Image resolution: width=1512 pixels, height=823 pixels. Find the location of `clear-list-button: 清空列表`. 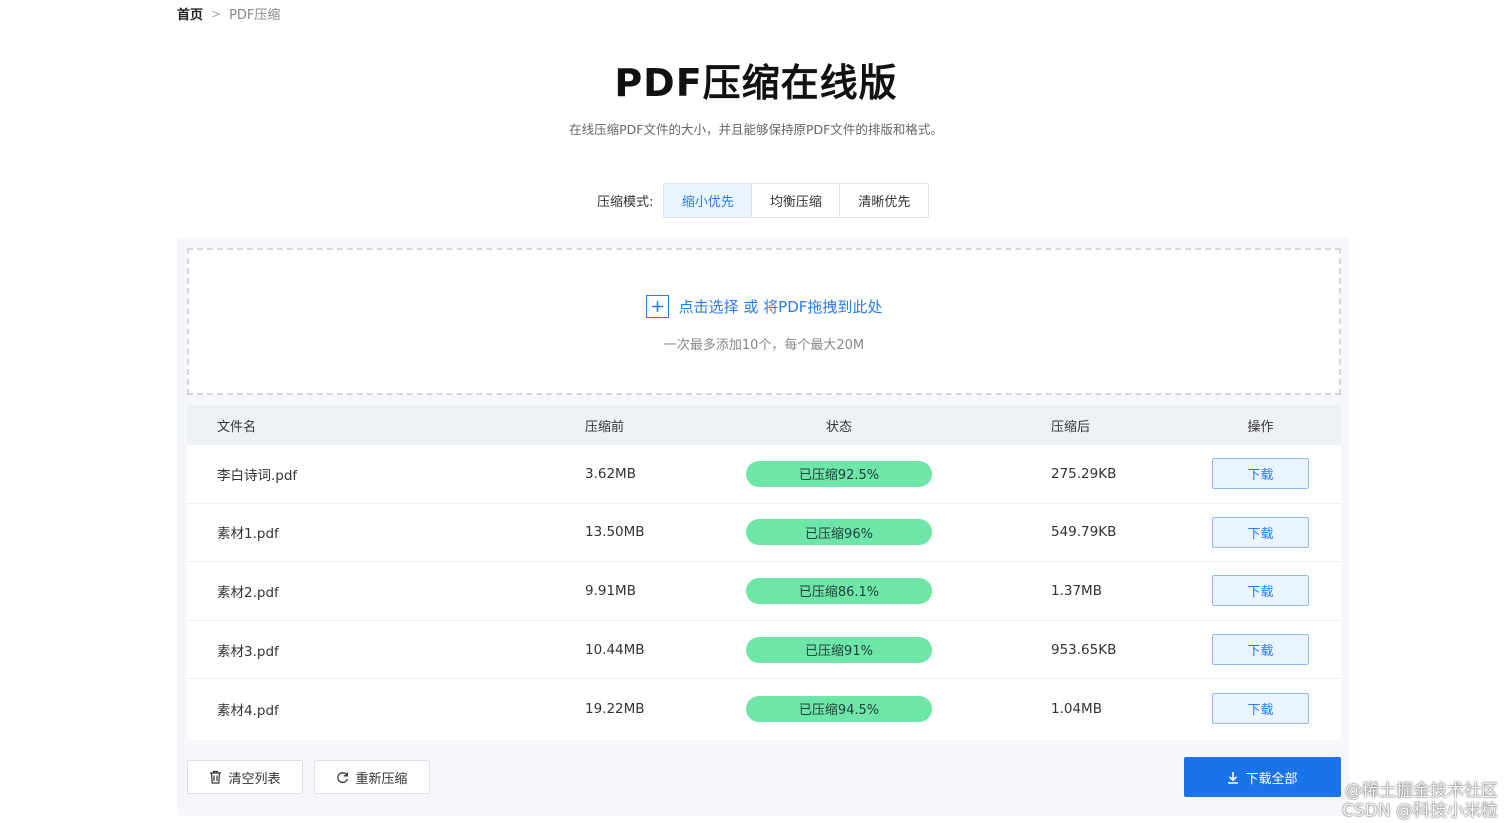

clear-list-button: 清空列表 is located at coordinates (245, 777).